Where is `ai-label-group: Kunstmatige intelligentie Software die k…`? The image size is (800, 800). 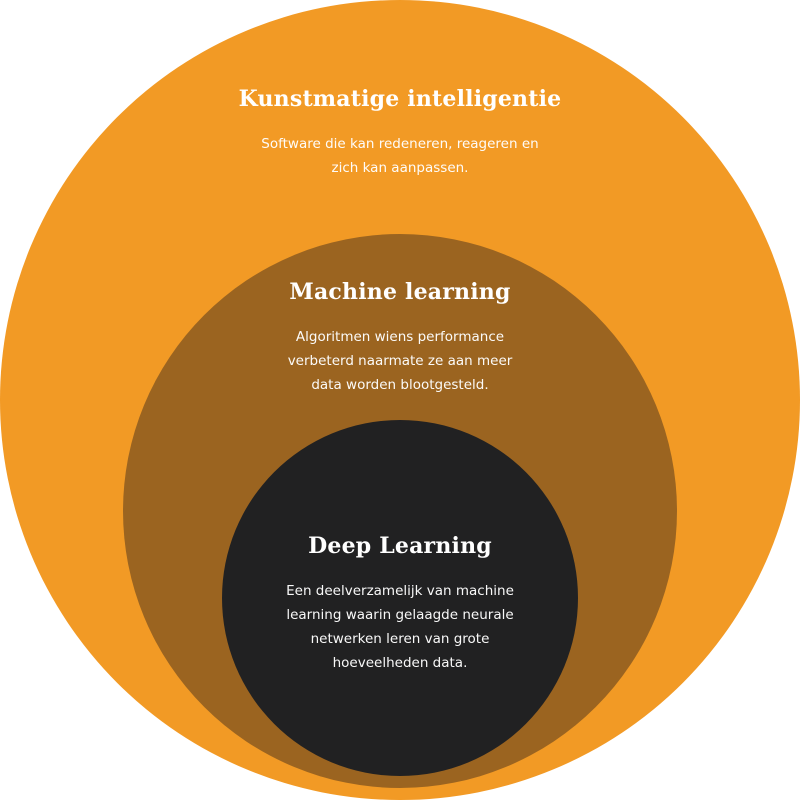 ai-label-group: Kunstmatige intelligentie Software die k… is located at coordinates (400, 133).